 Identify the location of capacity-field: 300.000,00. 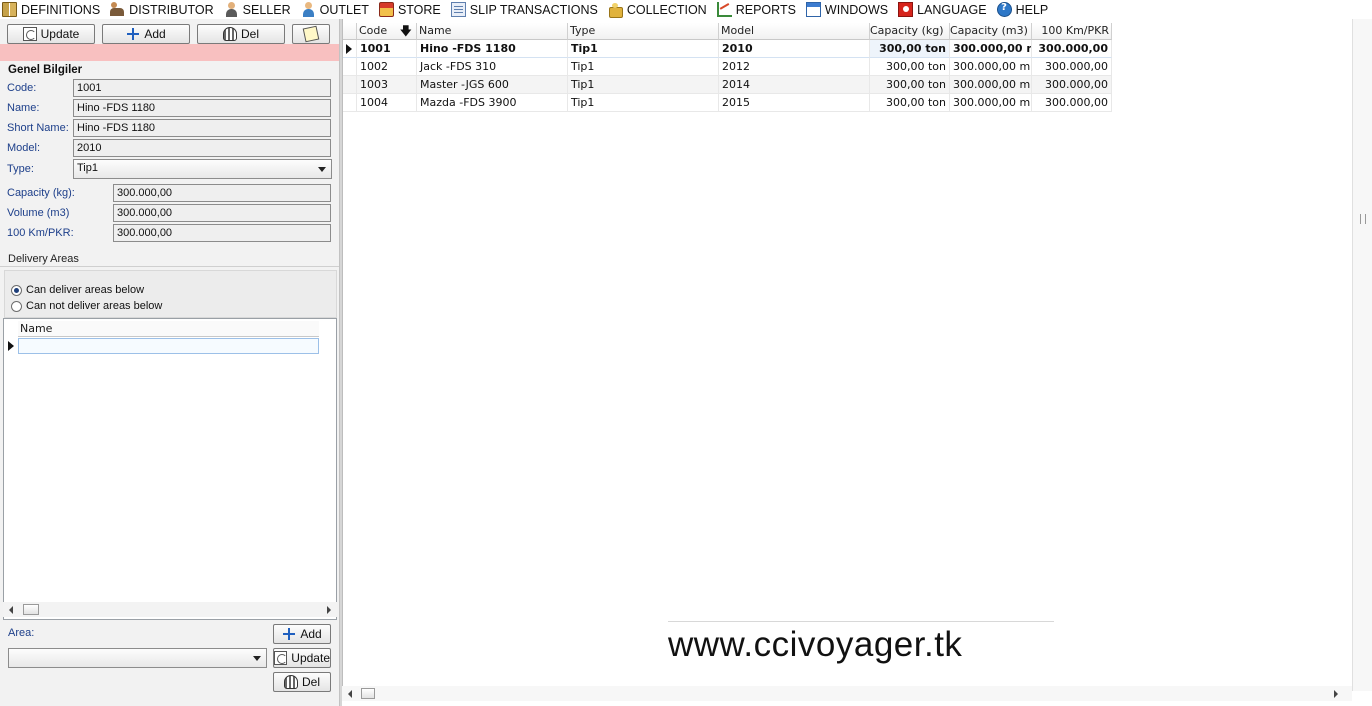
(222, 193).